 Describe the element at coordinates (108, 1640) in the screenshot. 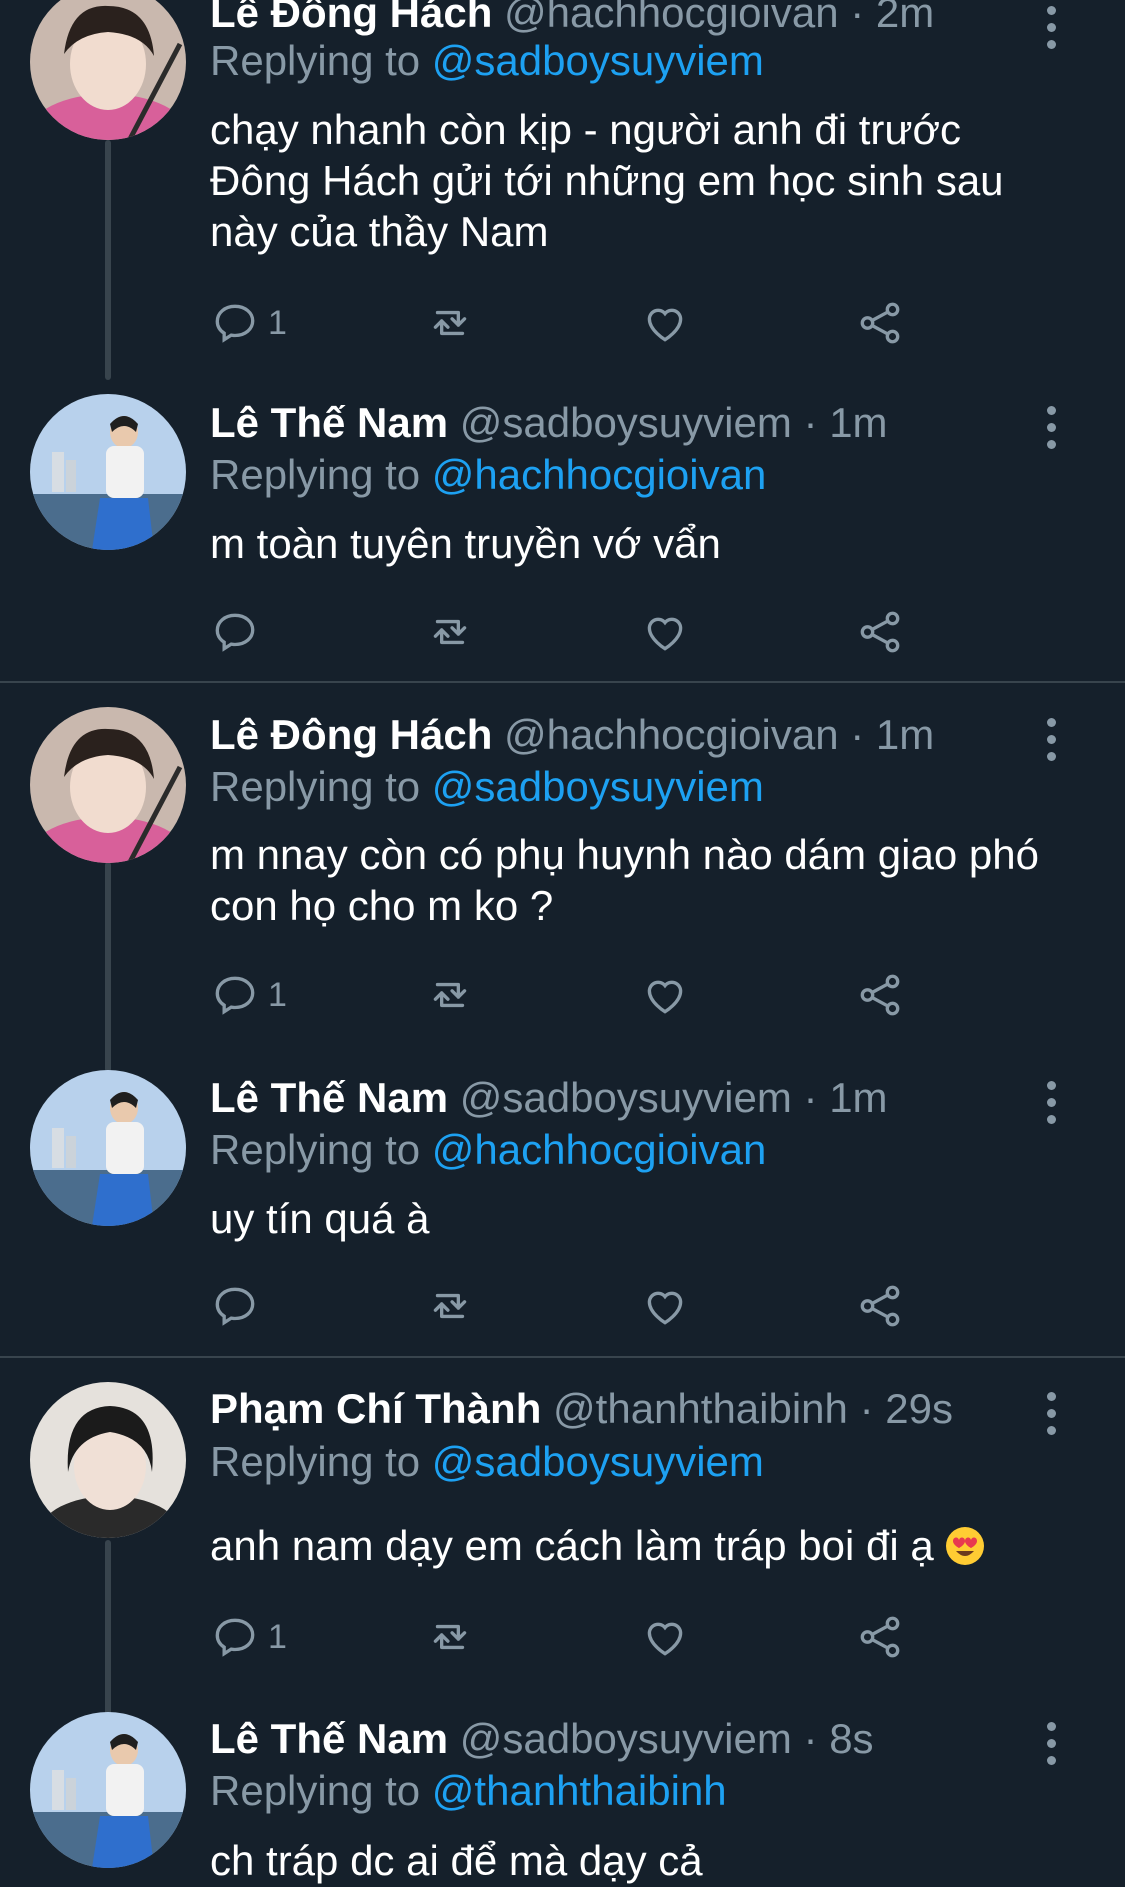

I see `thread-line` at that location.